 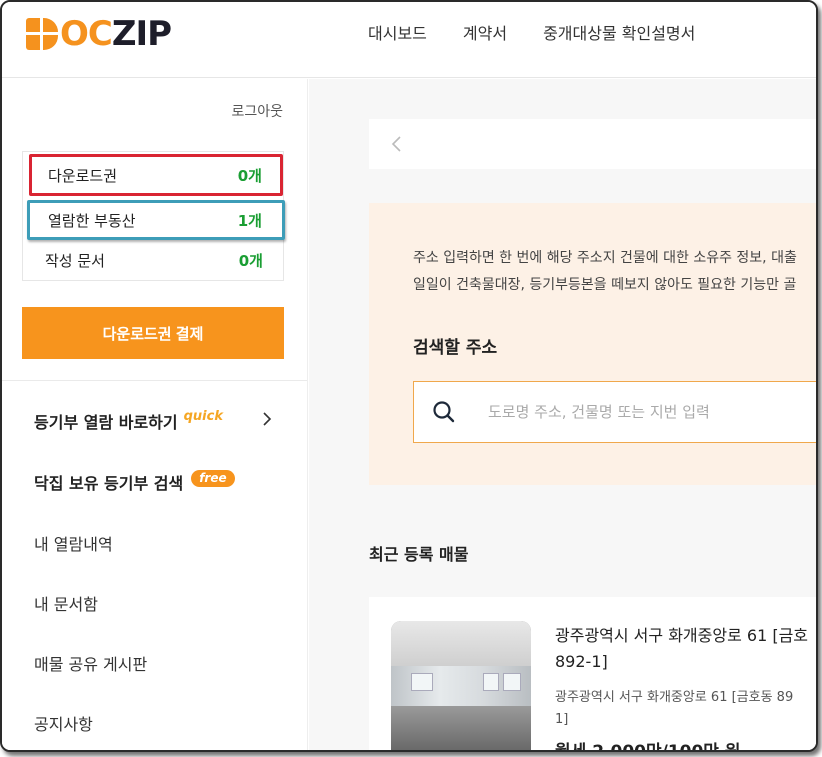 I want to click on listing-address: 광주광역시 서구 화개중앙로 61 [금호동 89 1], so click(x=685, y=709).